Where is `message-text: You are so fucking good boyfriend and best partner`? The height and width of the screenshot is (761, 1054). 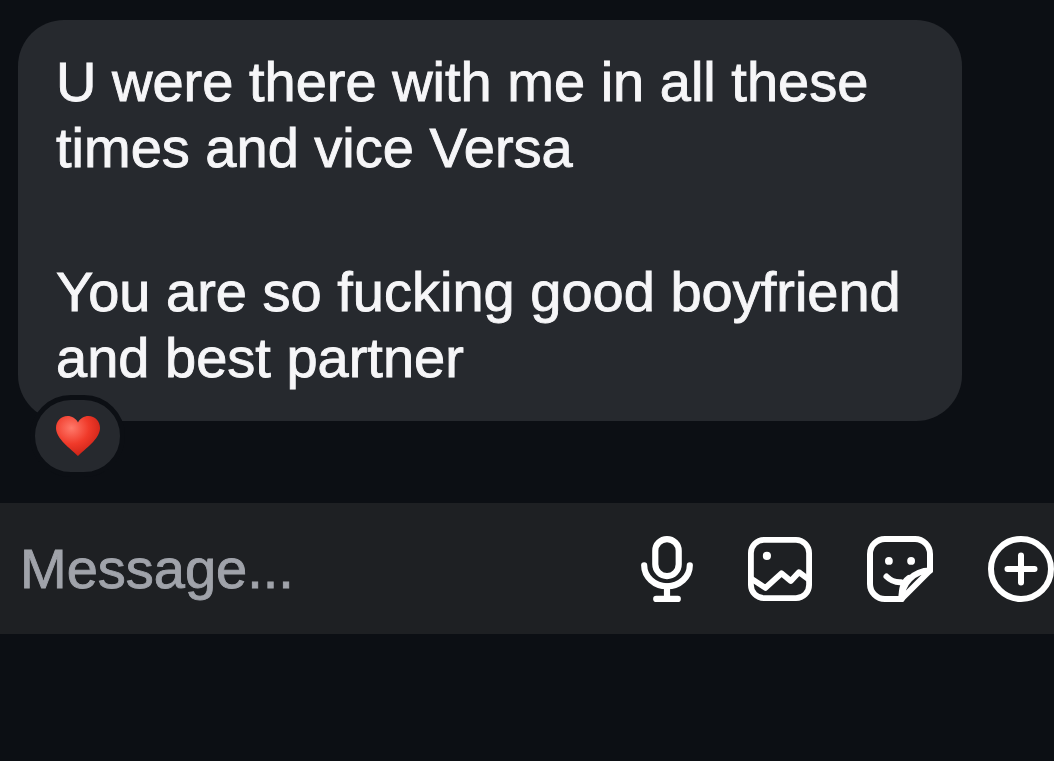 message-text: You are so fucking good boyfriend and best partner is located at coordinates (479, 325).